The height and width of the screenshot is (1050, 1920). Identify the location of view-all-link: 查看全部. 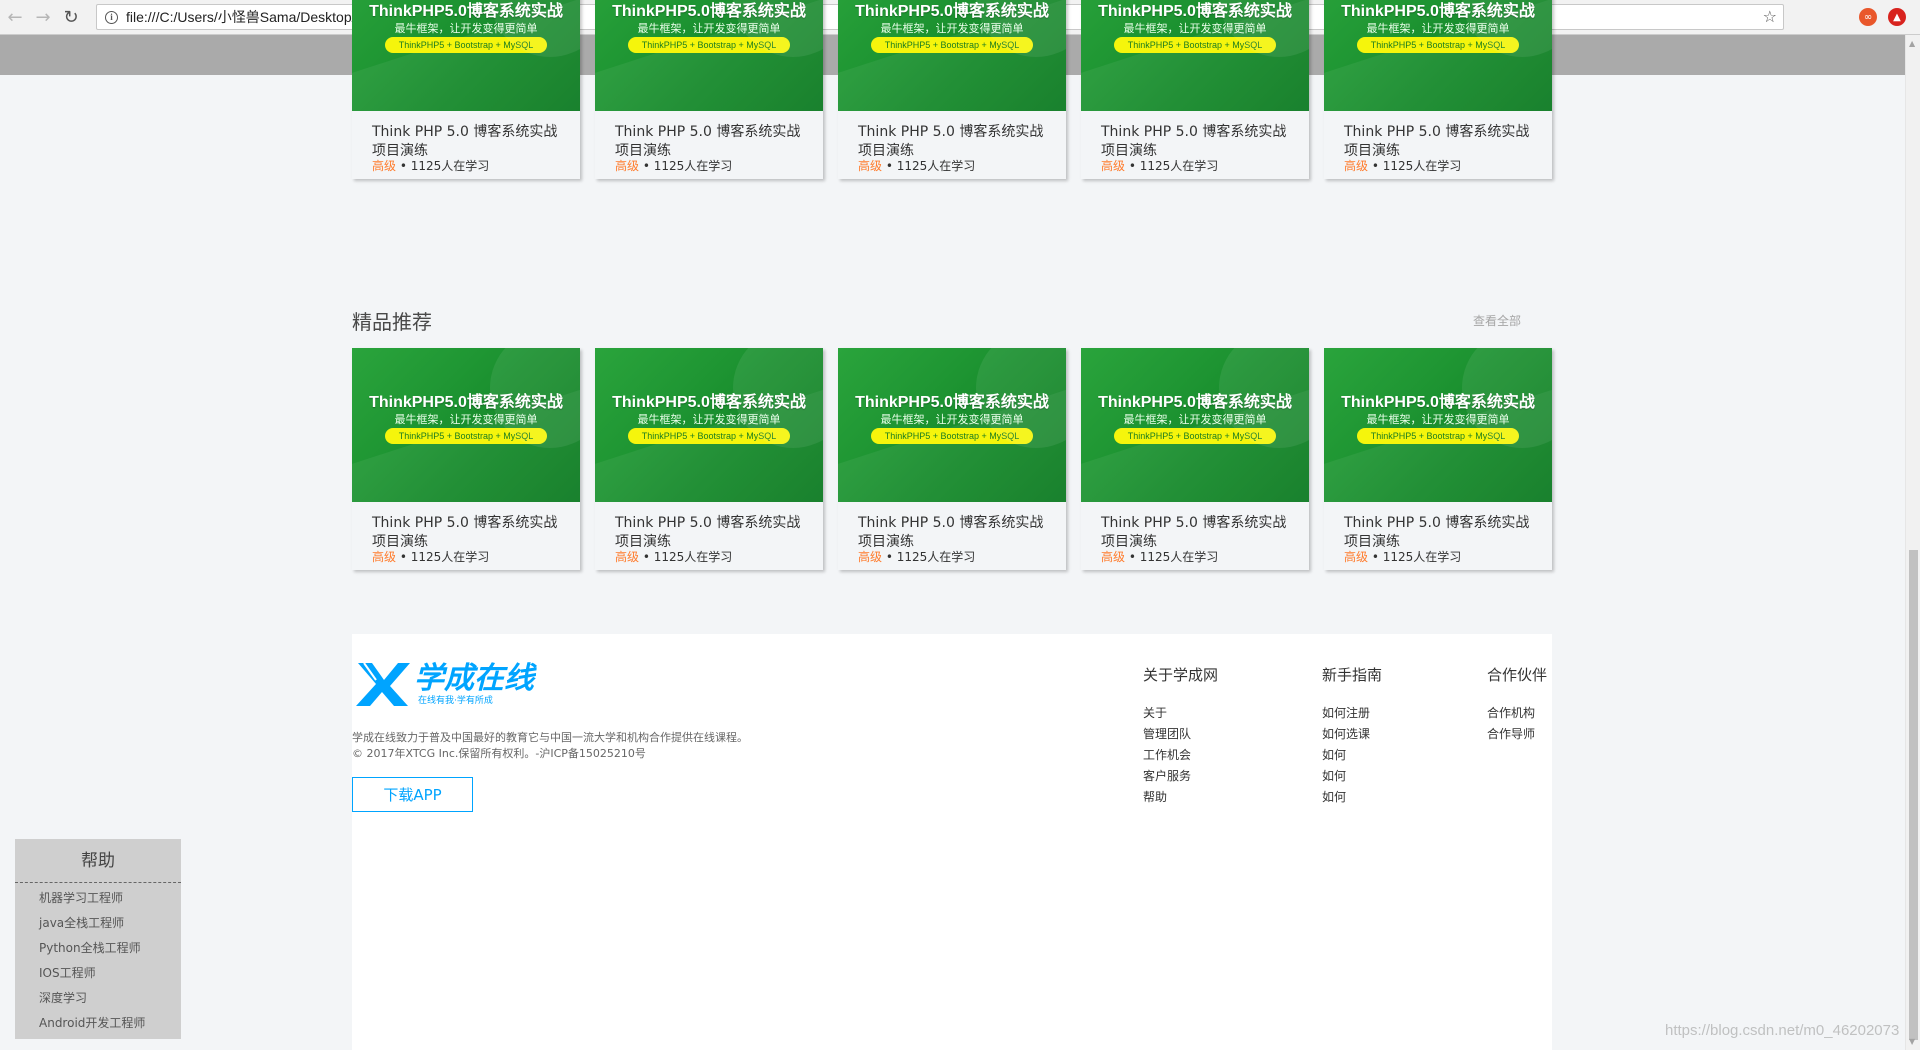
(1497, 320).